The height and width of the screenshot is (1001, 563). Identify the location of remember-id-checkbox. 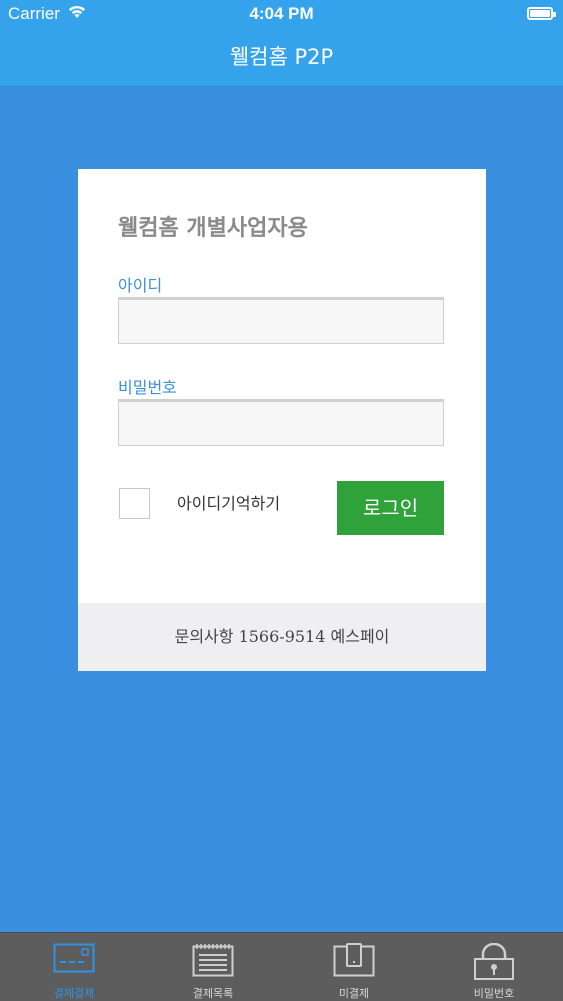
(134, 503).